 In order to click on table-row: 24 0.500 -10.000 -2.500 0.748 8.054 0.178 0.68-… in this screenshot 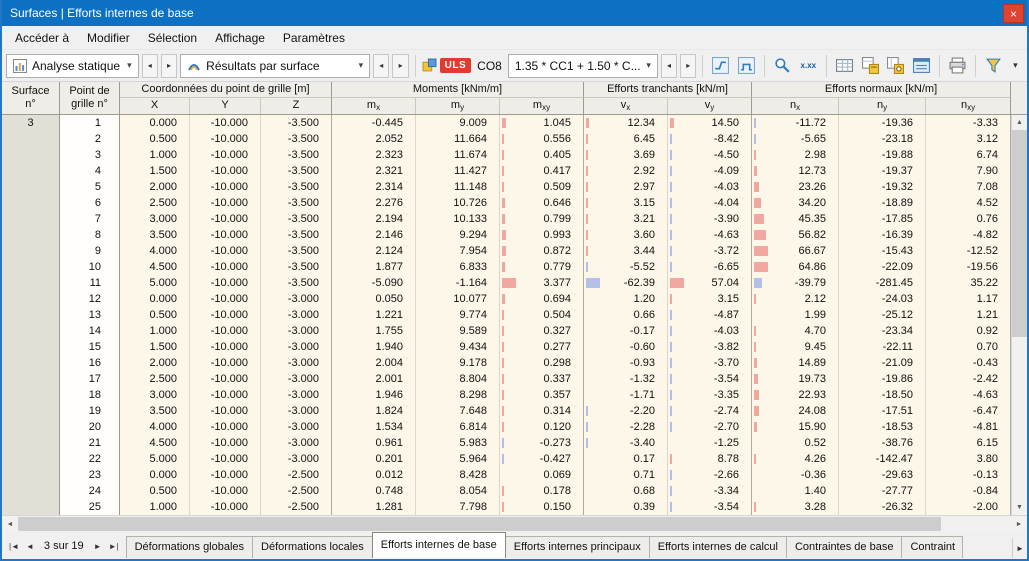, I will do `click(535, 491)`.